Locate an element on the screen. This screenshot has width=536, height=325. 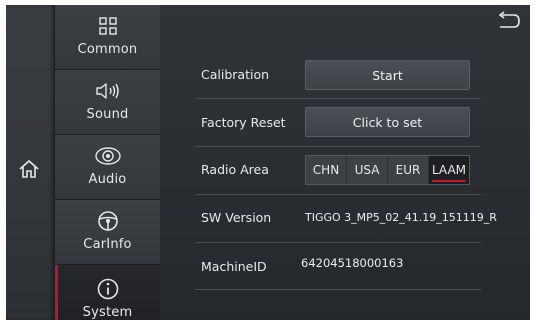
machine-id-value: 64204518000163 is located at coordinates (352, 263).